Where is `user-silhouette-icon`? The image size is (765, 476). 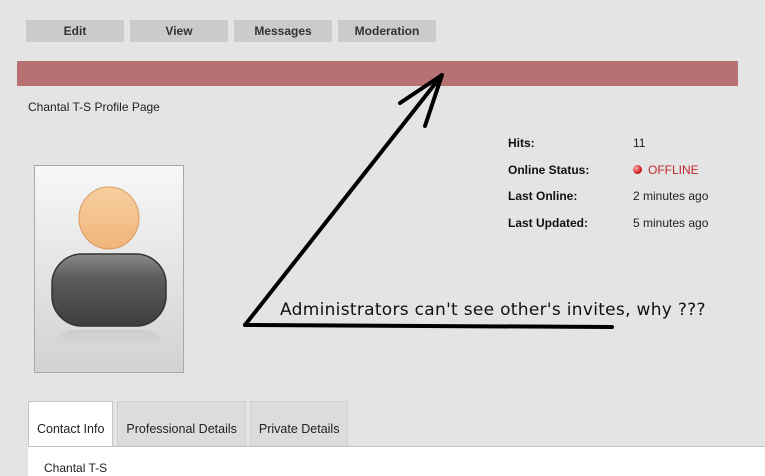
user-silhouette-icon is located at coordinates (109, 273).